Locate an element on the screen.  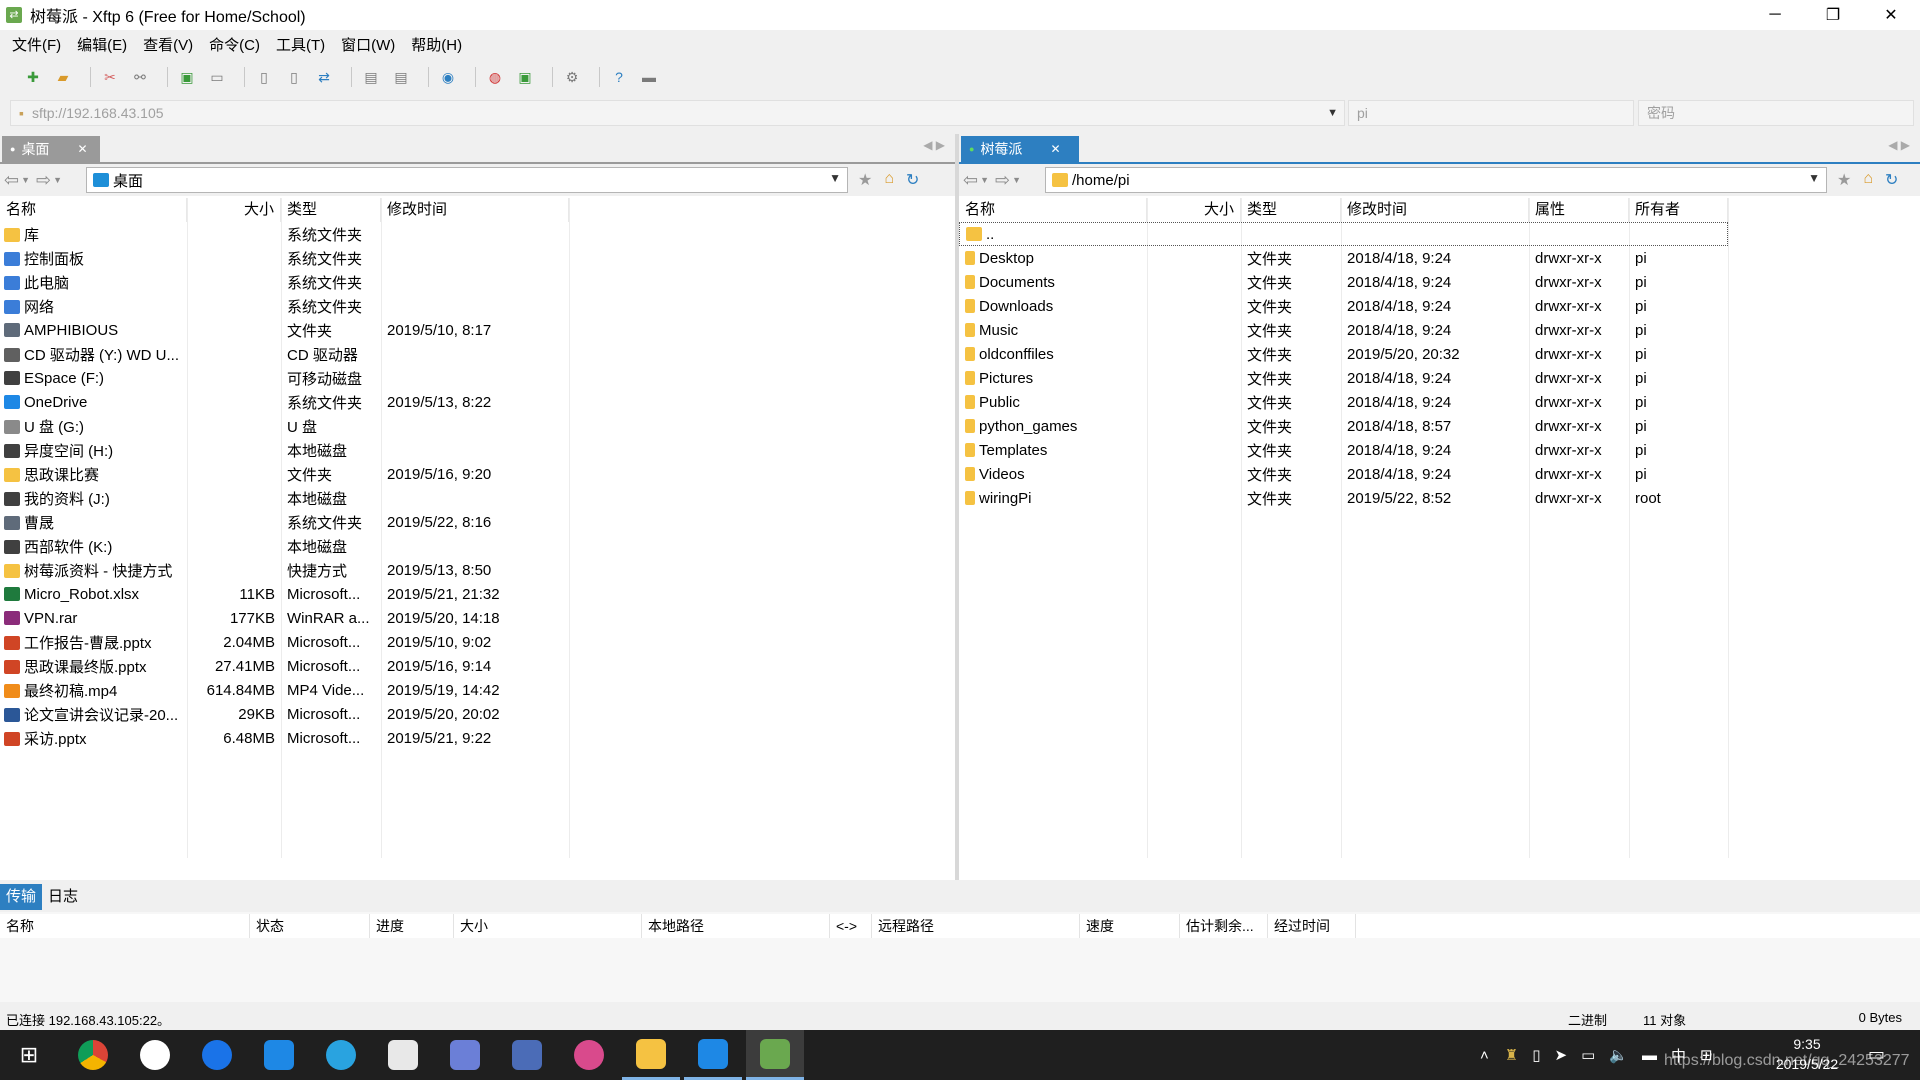
taskbar-wechat is located at coordinates (155, 1055).